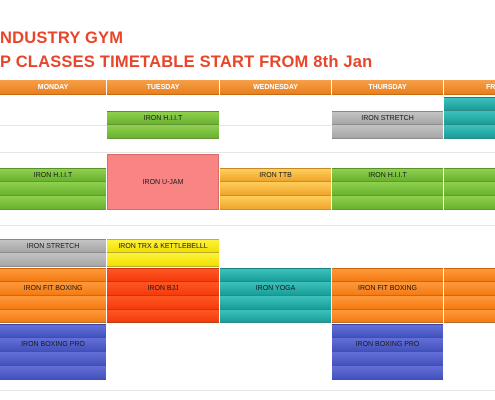  Describe the element at coordinates (163, 182) in the screenshot. I see `class-tue-iron-u-jam: IRON U-JAM` at that location.